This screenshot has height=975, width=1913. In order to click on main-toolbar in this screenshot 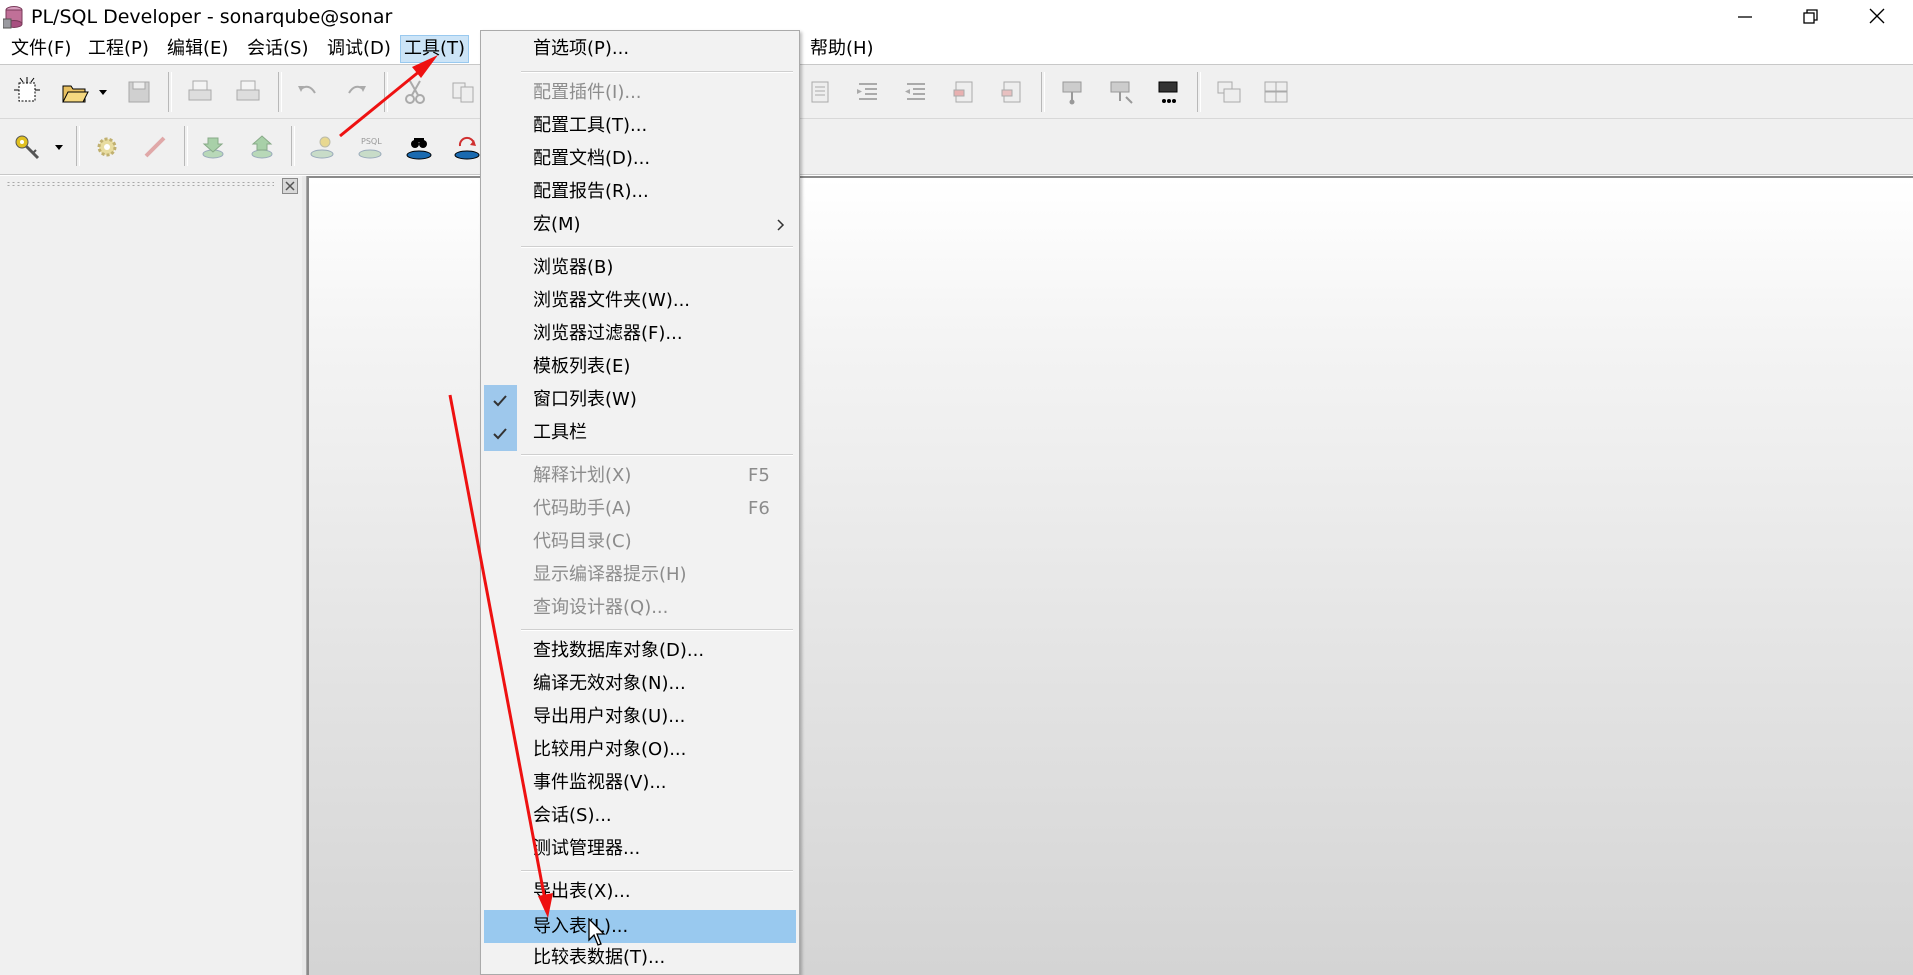, I will do `click(956, 91)`.